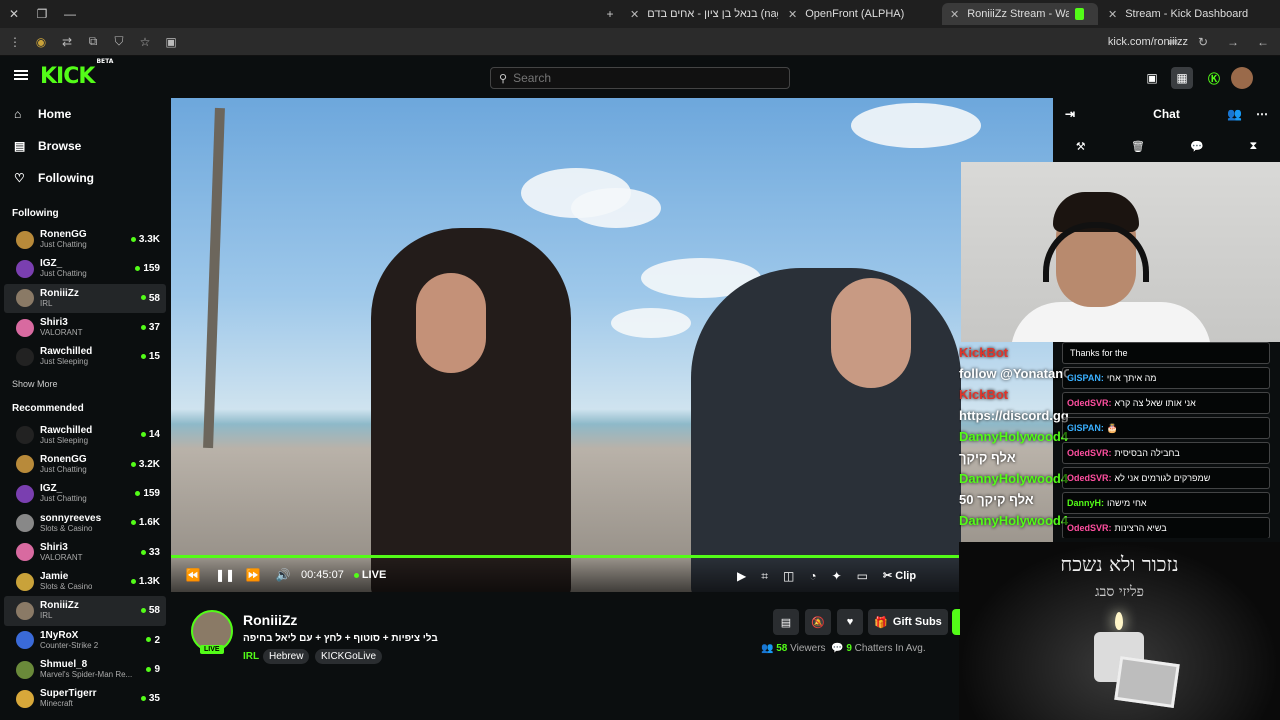 The height and width of the screenshot is (720, 1280). What do you see at coordinates (93, 42) in the screenshot?
I see `screenshot-icon: ⧉` at bounding box center [93, 42].